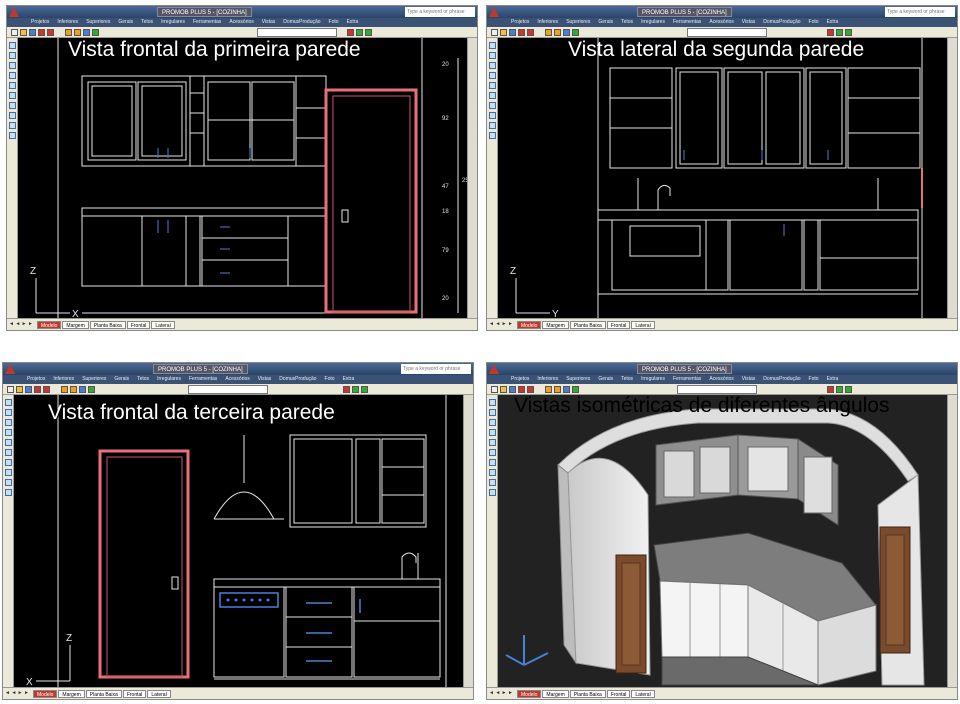 This screenshot has width=960, height=704. Describe the element at coordinates (12, 85) in the screenshot. I see `copy-tool-icon` at that location.